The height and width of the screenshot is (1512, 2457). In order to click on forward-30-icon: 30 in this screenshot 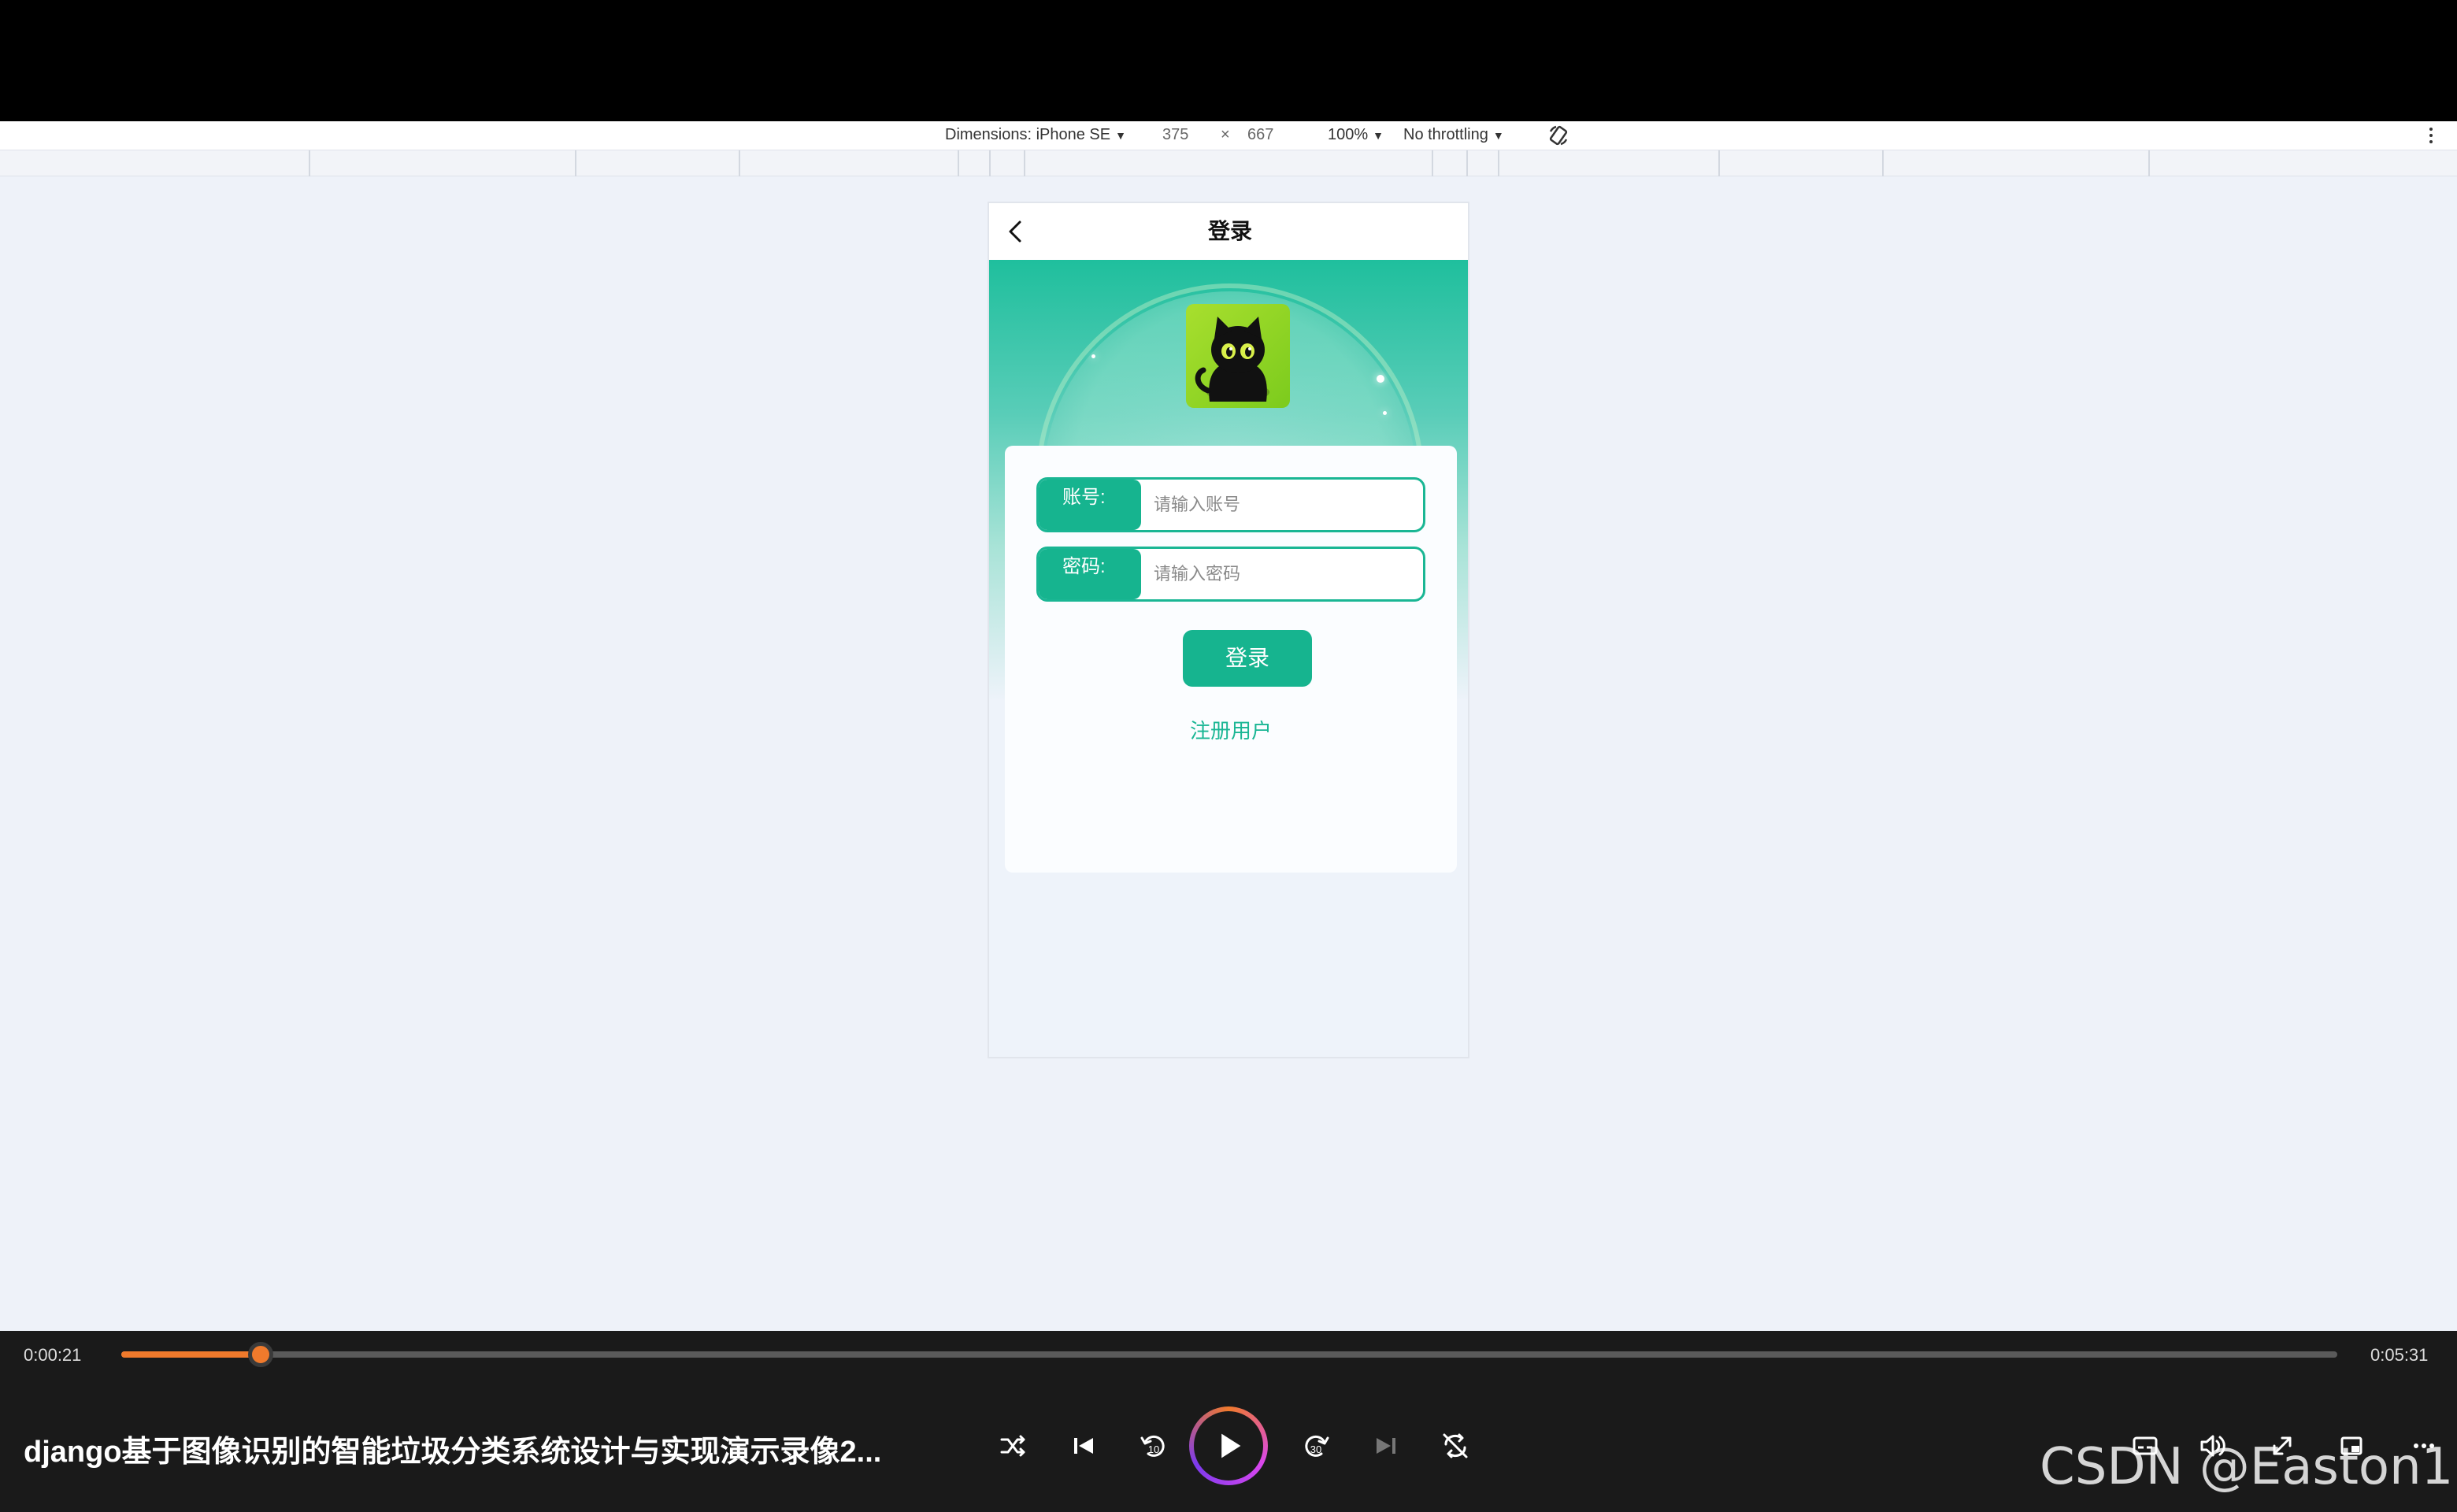, I will do `click(1317, 1446)`.